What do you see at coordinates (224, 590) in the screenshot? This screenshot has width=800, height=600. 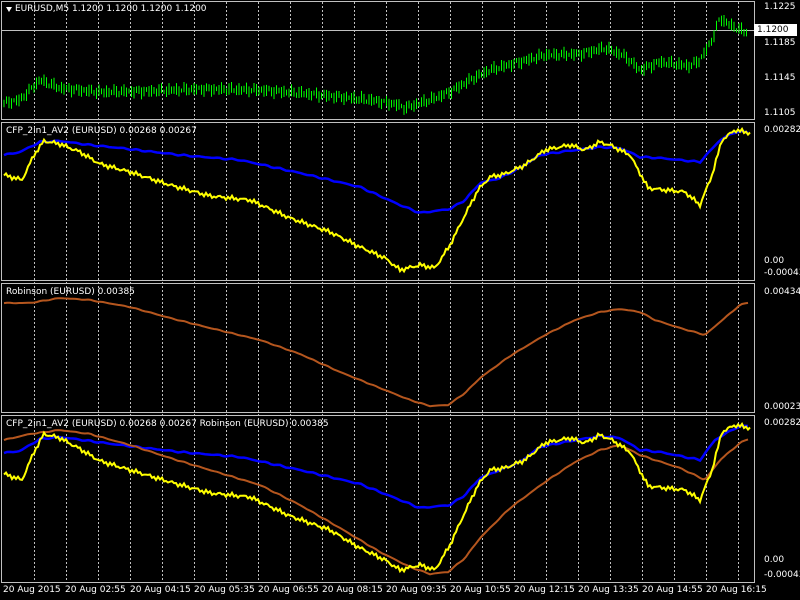 I see `time-label: 20 Aug 05:35` at bounding box center [224, 590].